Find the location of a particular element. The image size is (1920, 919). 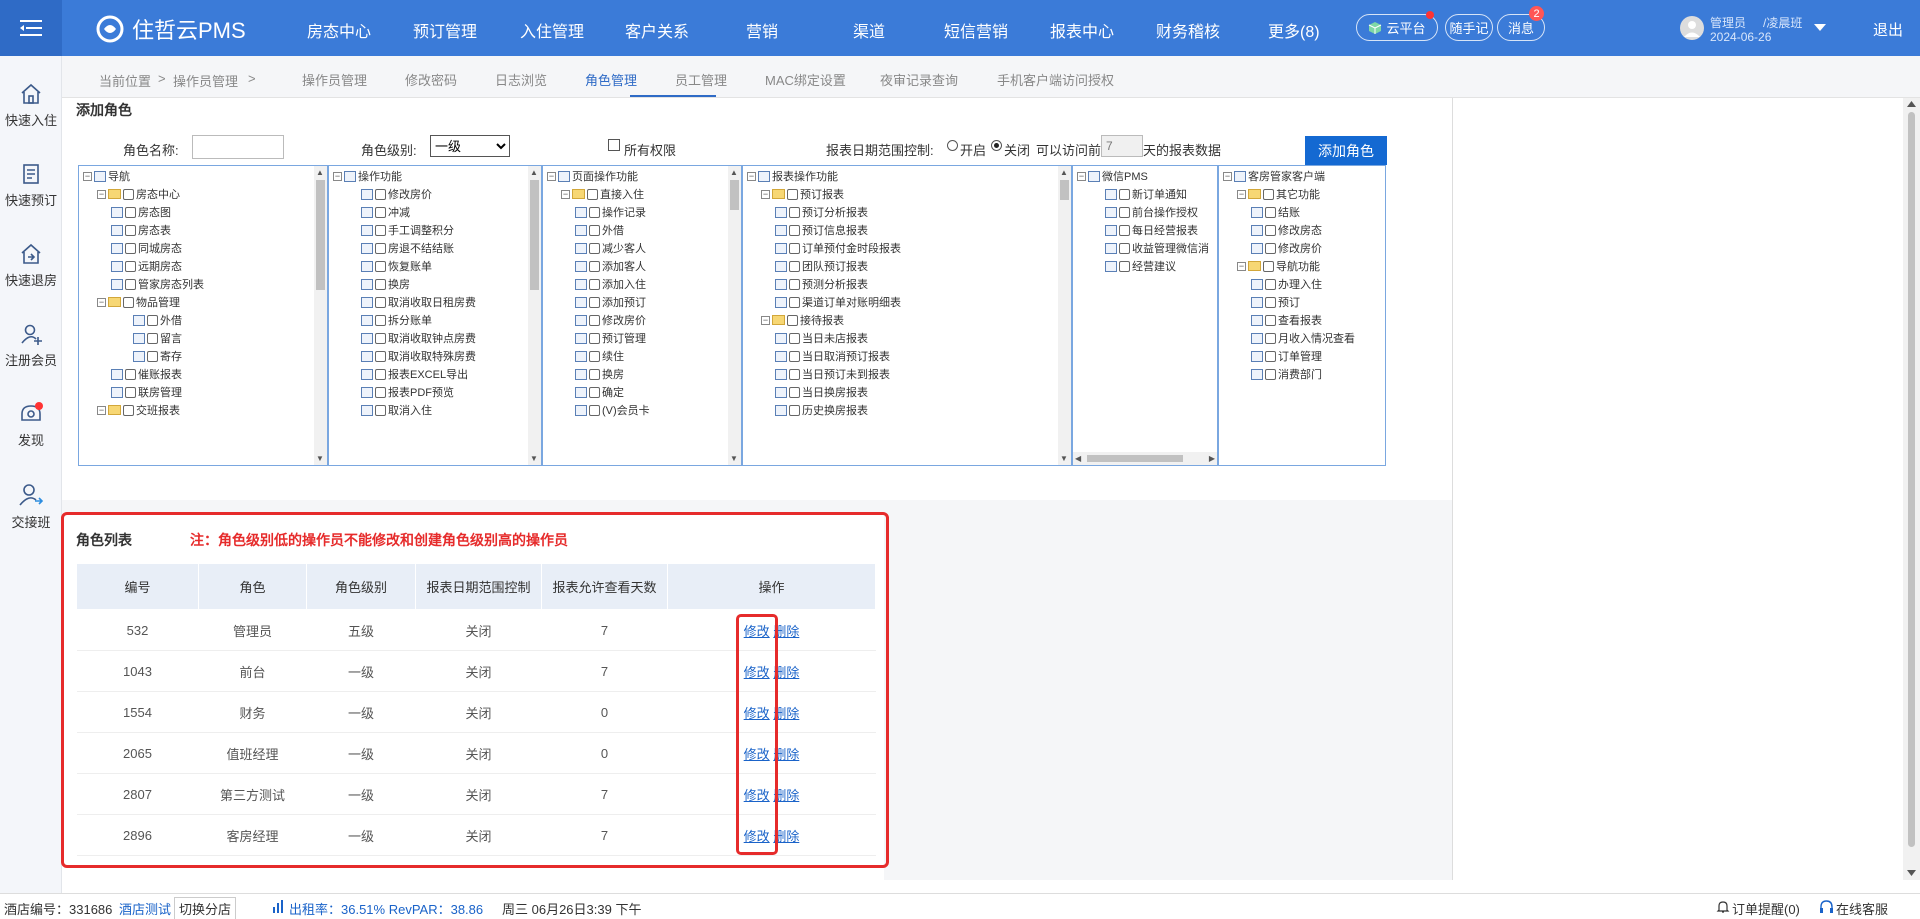

sidebar-item-discover: 发现 is located at coordinates (31, 425).